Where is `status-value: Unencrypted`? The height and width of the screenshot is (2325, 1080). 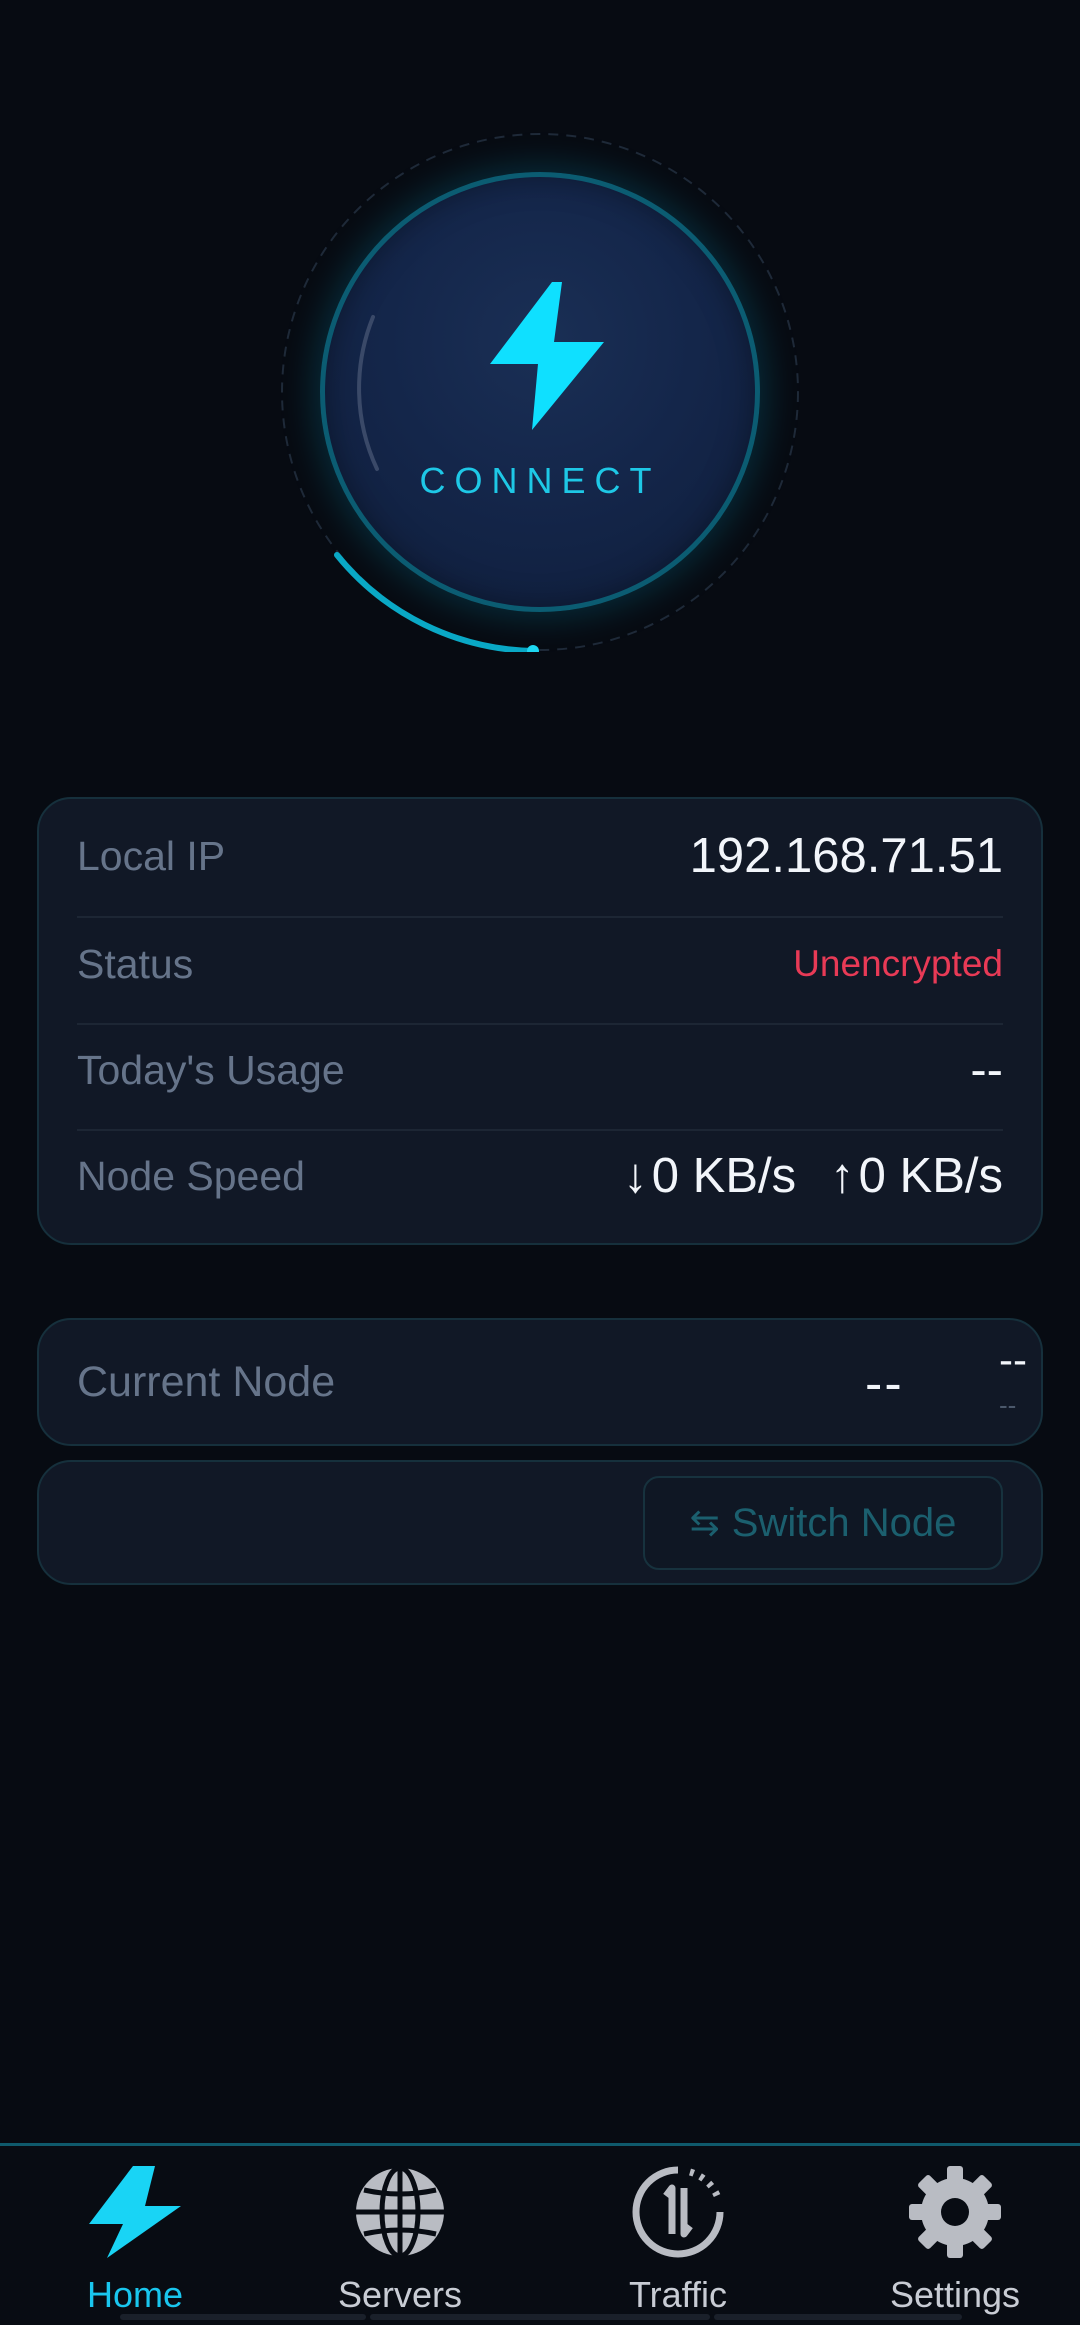 status-value: Unencrypted is located at coordinates (898, 963).